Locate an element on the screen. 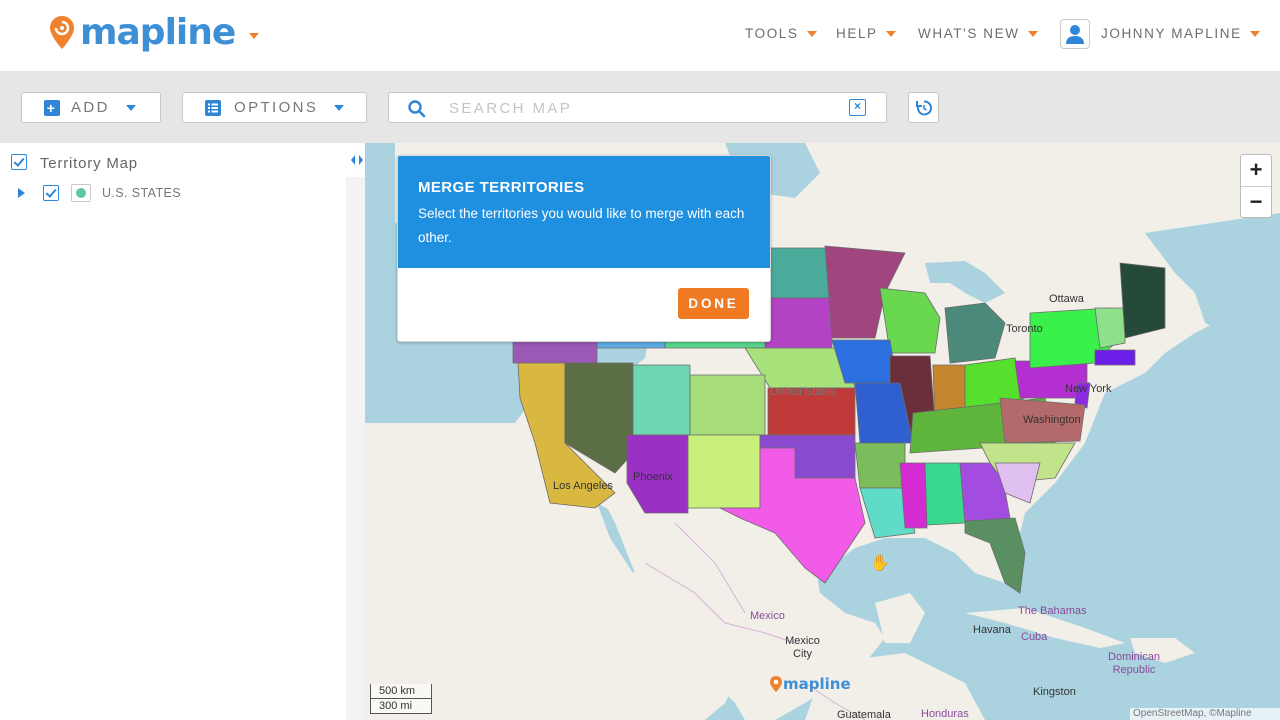 Image resolution: width=1280 pixels, height=720 pixels. scale-mi-label: 300 mi is located at coordinates (401, 706).